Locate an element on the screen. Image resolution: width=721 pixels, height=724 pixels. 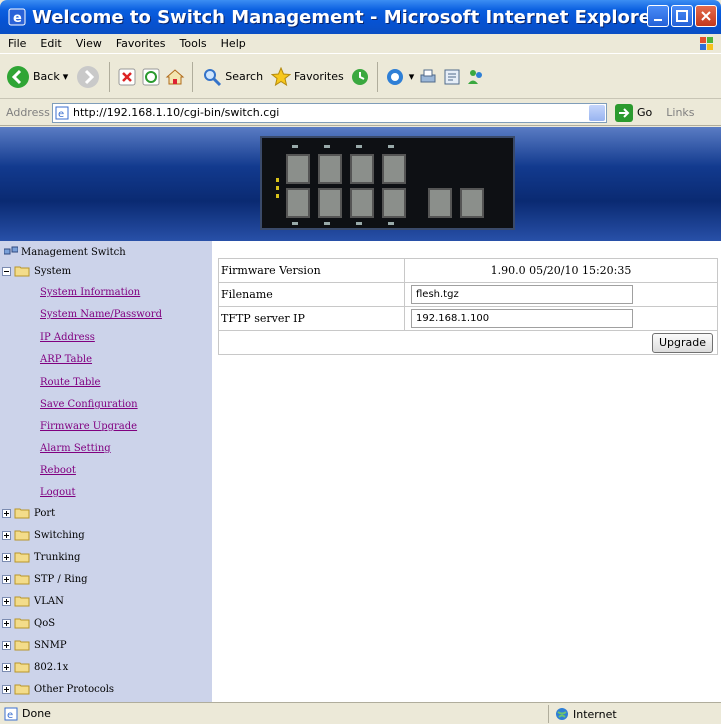
minimize-button is located at coordinates (658, 16).